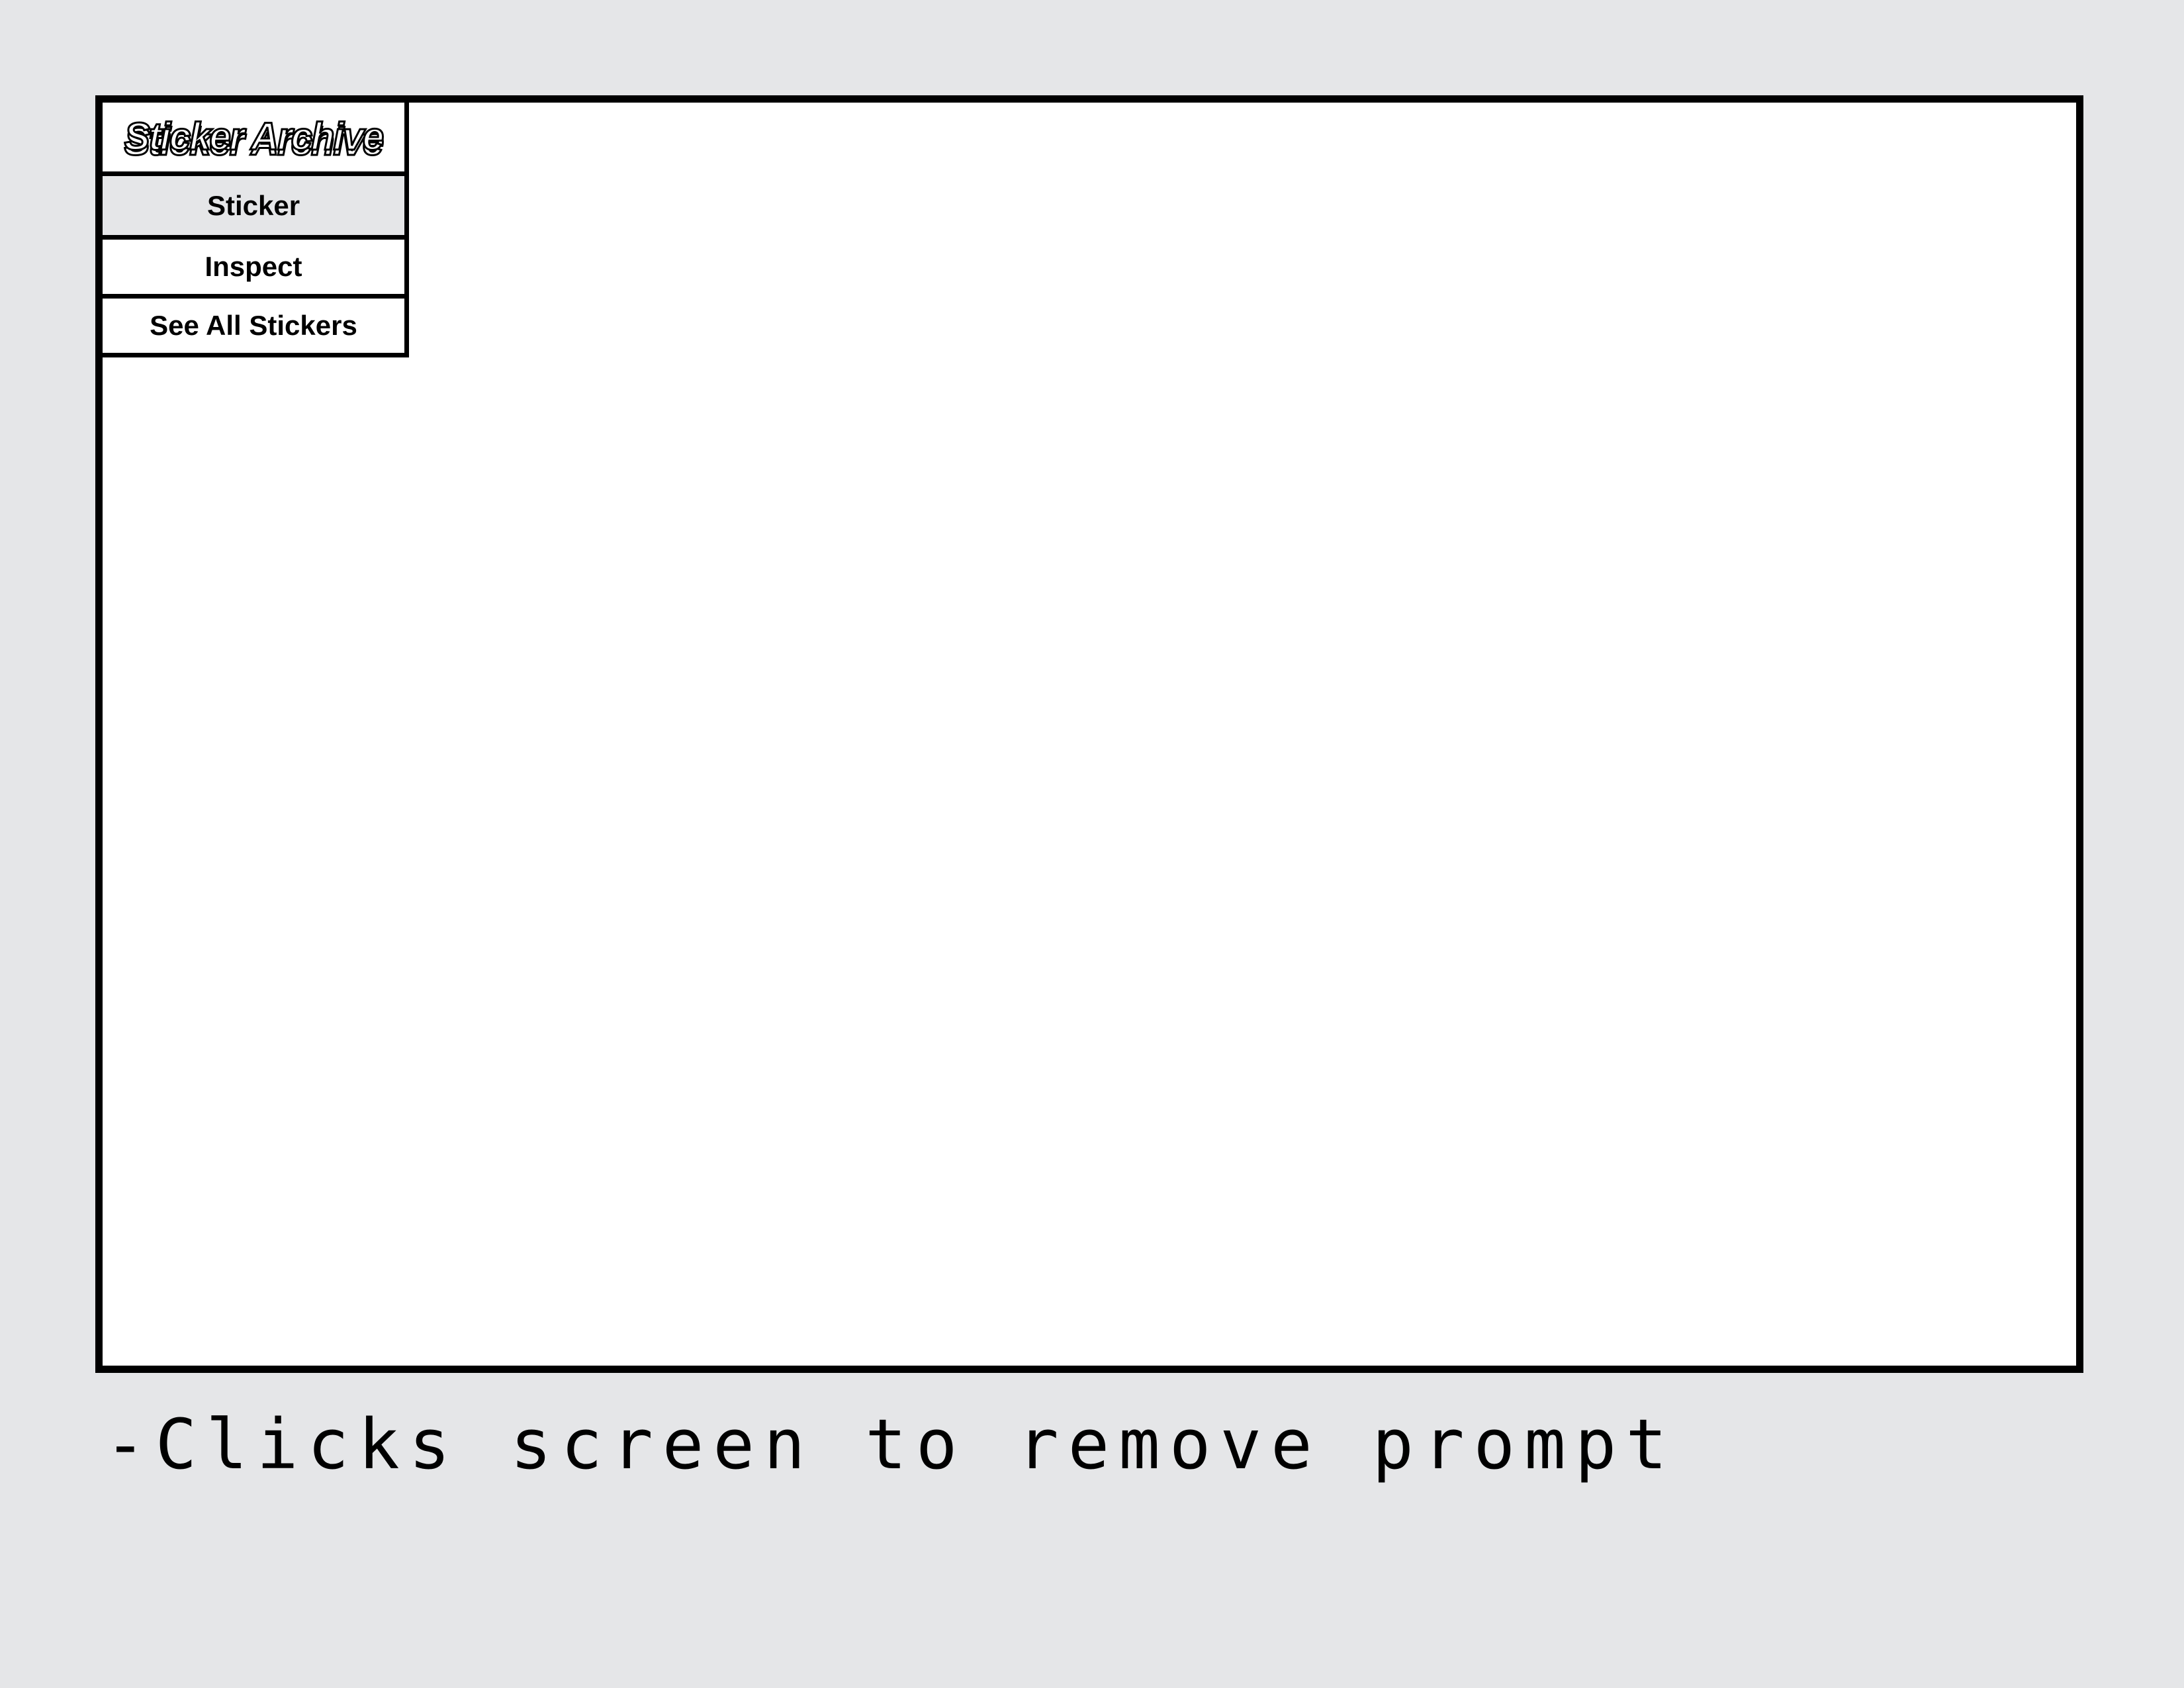  Describe the element at coordinates (253, 264) in the screenshot. I see `menu-item-inspect: Inspect` at that location.